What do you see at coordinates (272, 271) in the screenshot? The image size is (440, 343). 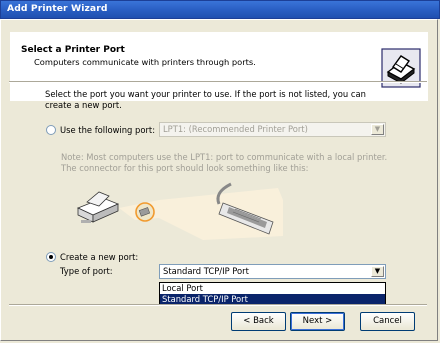 I see `port-type-select: Standard TCP/IP Port ▼` at bounding box center [272, 271].